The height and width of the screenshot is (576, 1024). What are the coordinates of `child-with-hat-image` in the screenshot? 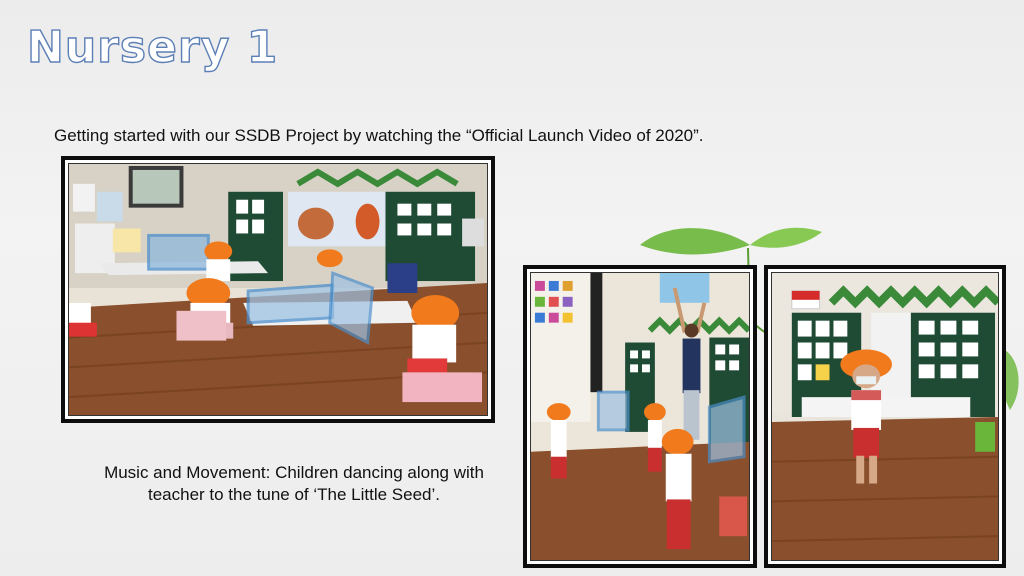 It's located at (885, 416).